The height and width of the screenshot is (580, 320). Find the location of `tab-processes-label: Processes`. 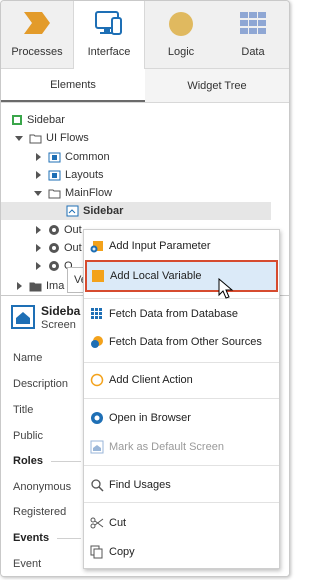

tab-processes-label: Processes is located at coordinates (37, 52).